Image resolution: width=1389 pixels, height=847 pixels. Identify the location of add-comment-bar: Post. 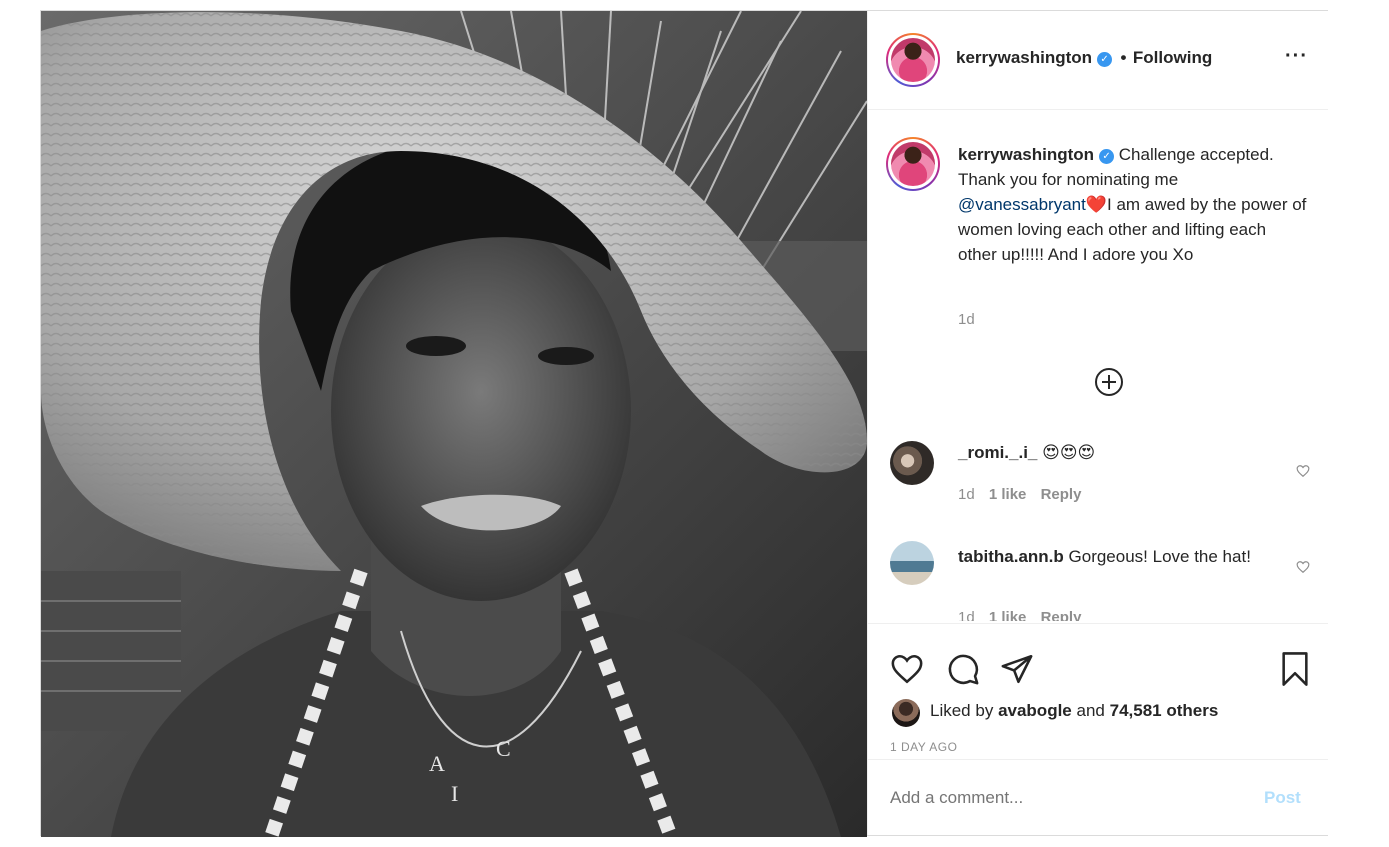
(1098, 797).